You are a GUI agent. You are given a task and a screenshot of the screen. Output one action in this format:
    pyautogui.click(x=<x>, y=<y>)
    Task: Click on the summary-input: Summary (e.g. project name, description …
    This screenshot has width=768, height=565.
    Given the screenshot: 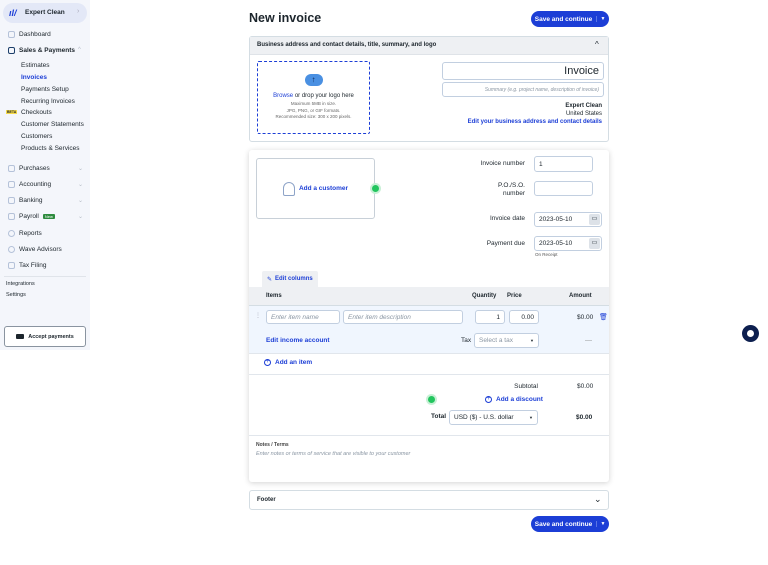 What is the action you would take?
    pyautogui.click(x=523, y=89)
    